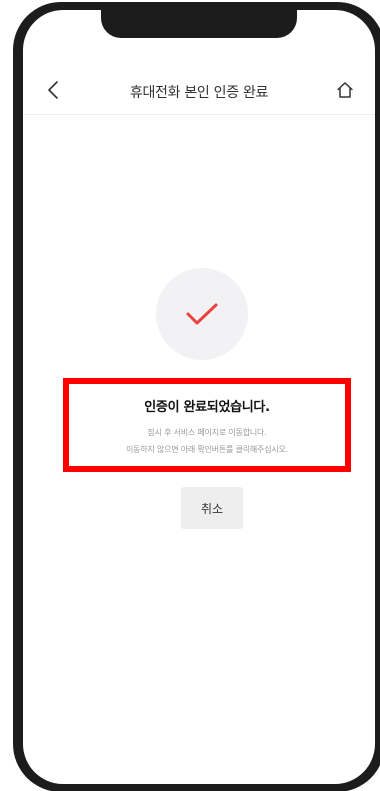 The height and width of the screenshot is (791, 380). I want to click on message-title: 인증이 완료되었습니다., so click(207, 407).